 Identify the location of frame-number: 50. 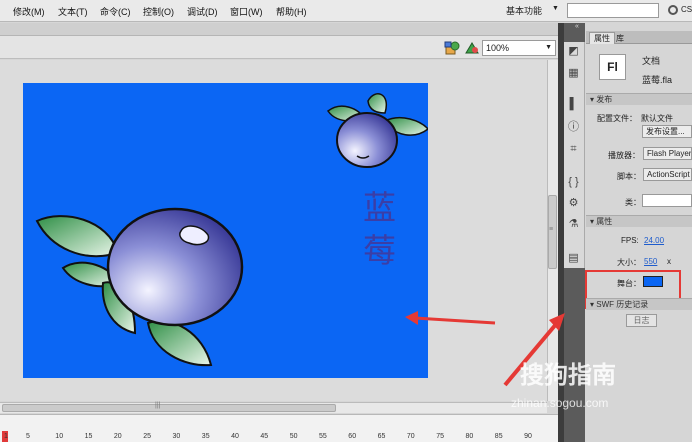
(294, 436).